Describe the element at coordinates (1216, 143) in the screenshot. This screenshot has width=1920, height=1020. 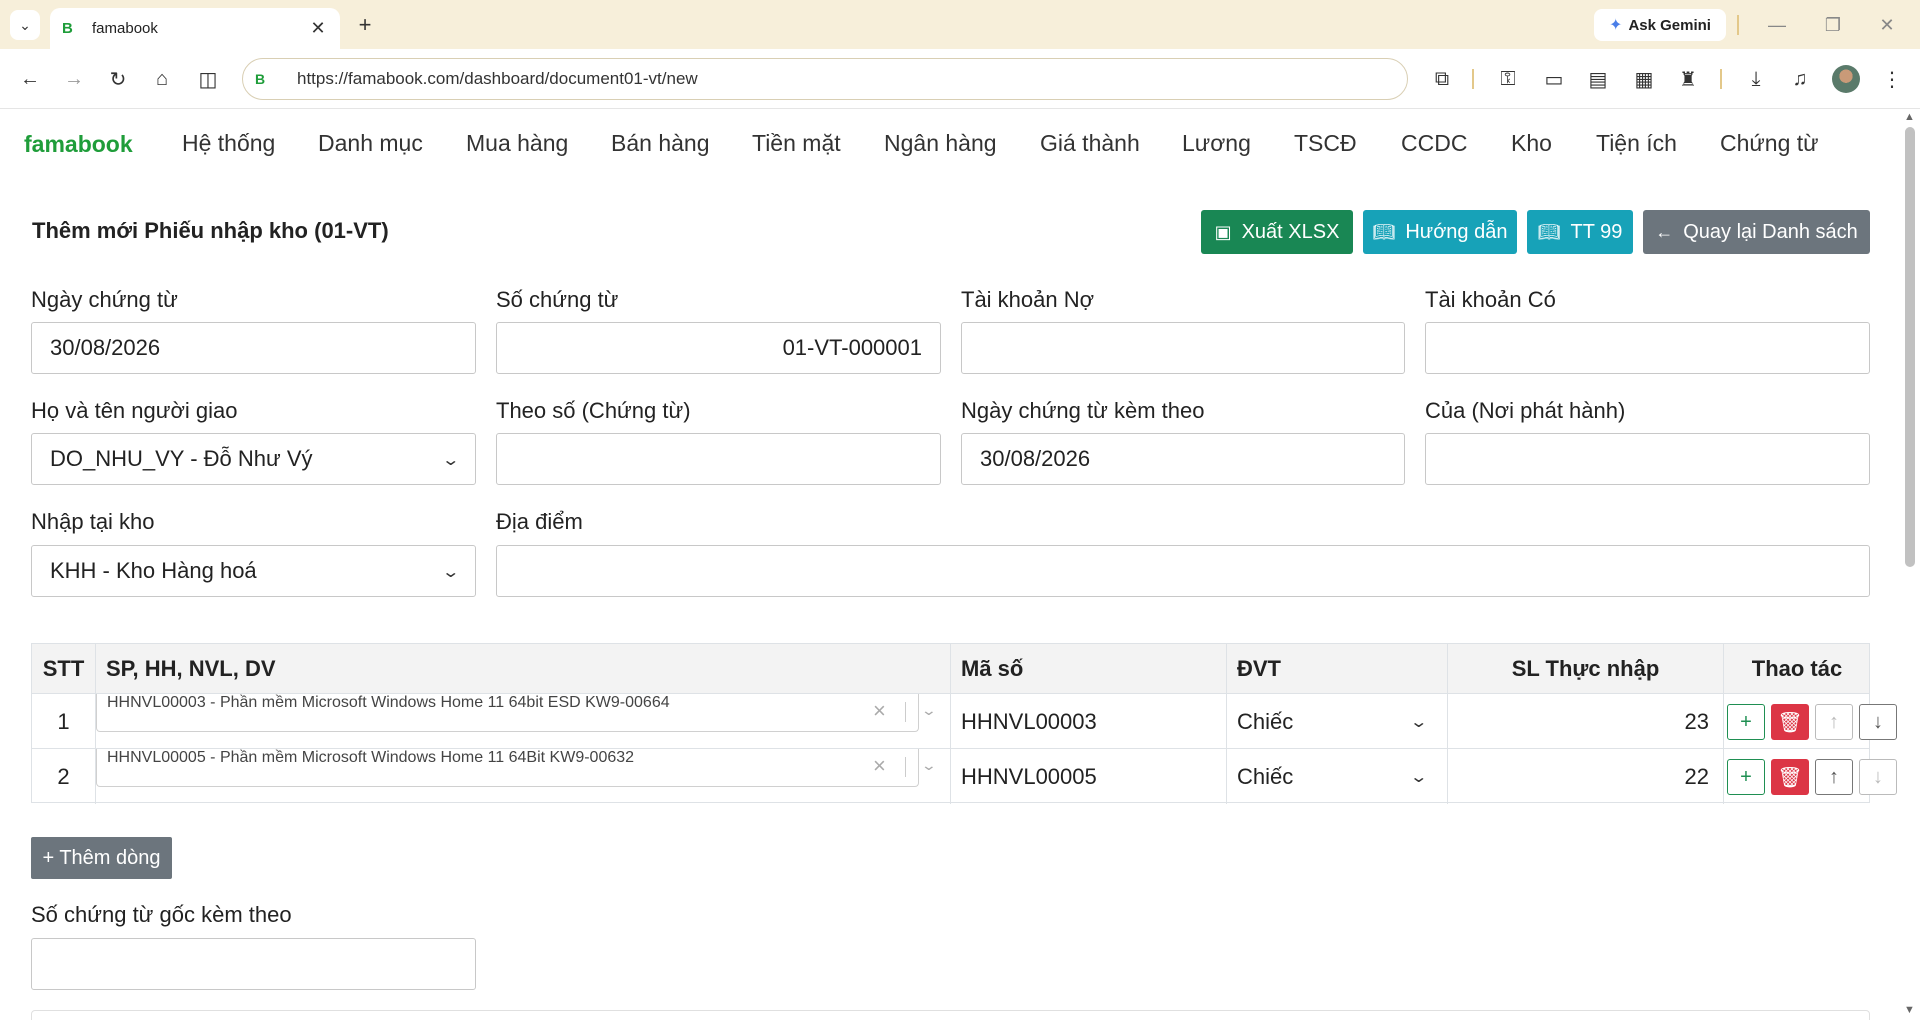
I see `nav-luong: Lương` at that location.